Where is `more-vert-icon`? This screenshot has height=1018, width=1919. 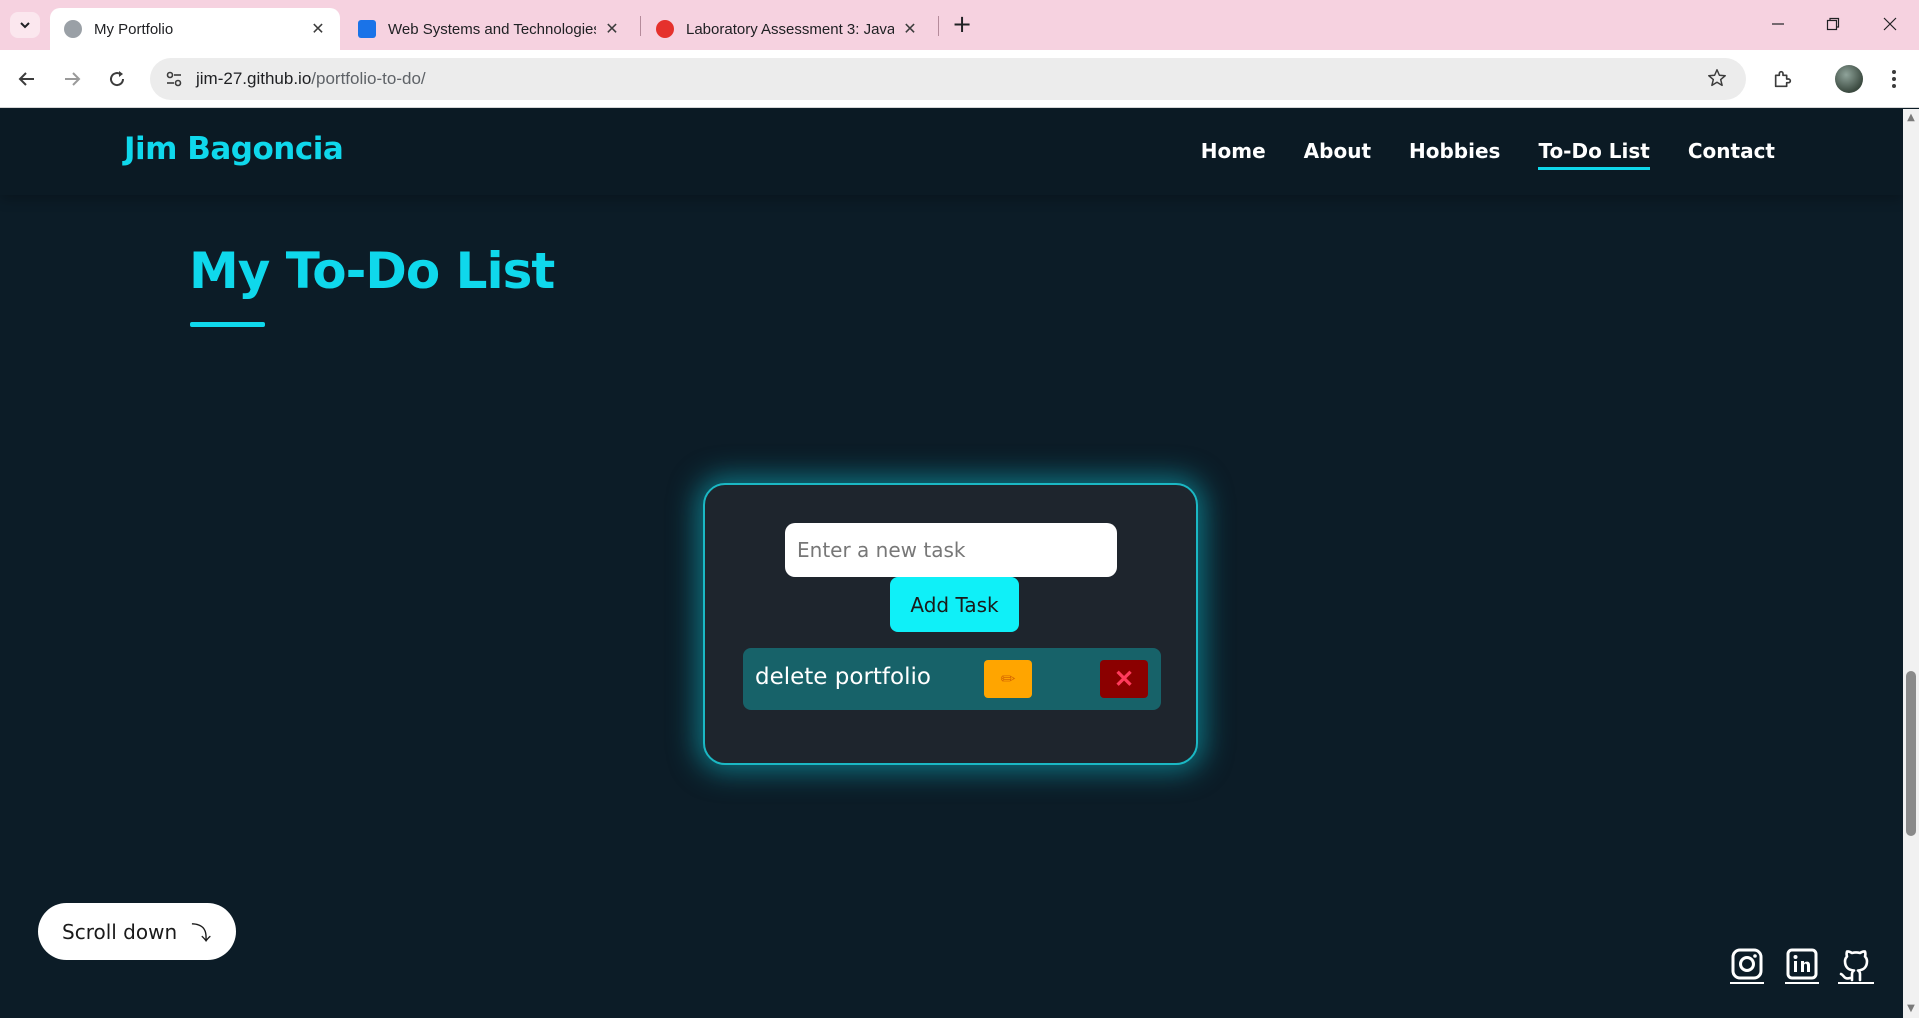 more-vert-icon is located at coordinates (1894, 79).